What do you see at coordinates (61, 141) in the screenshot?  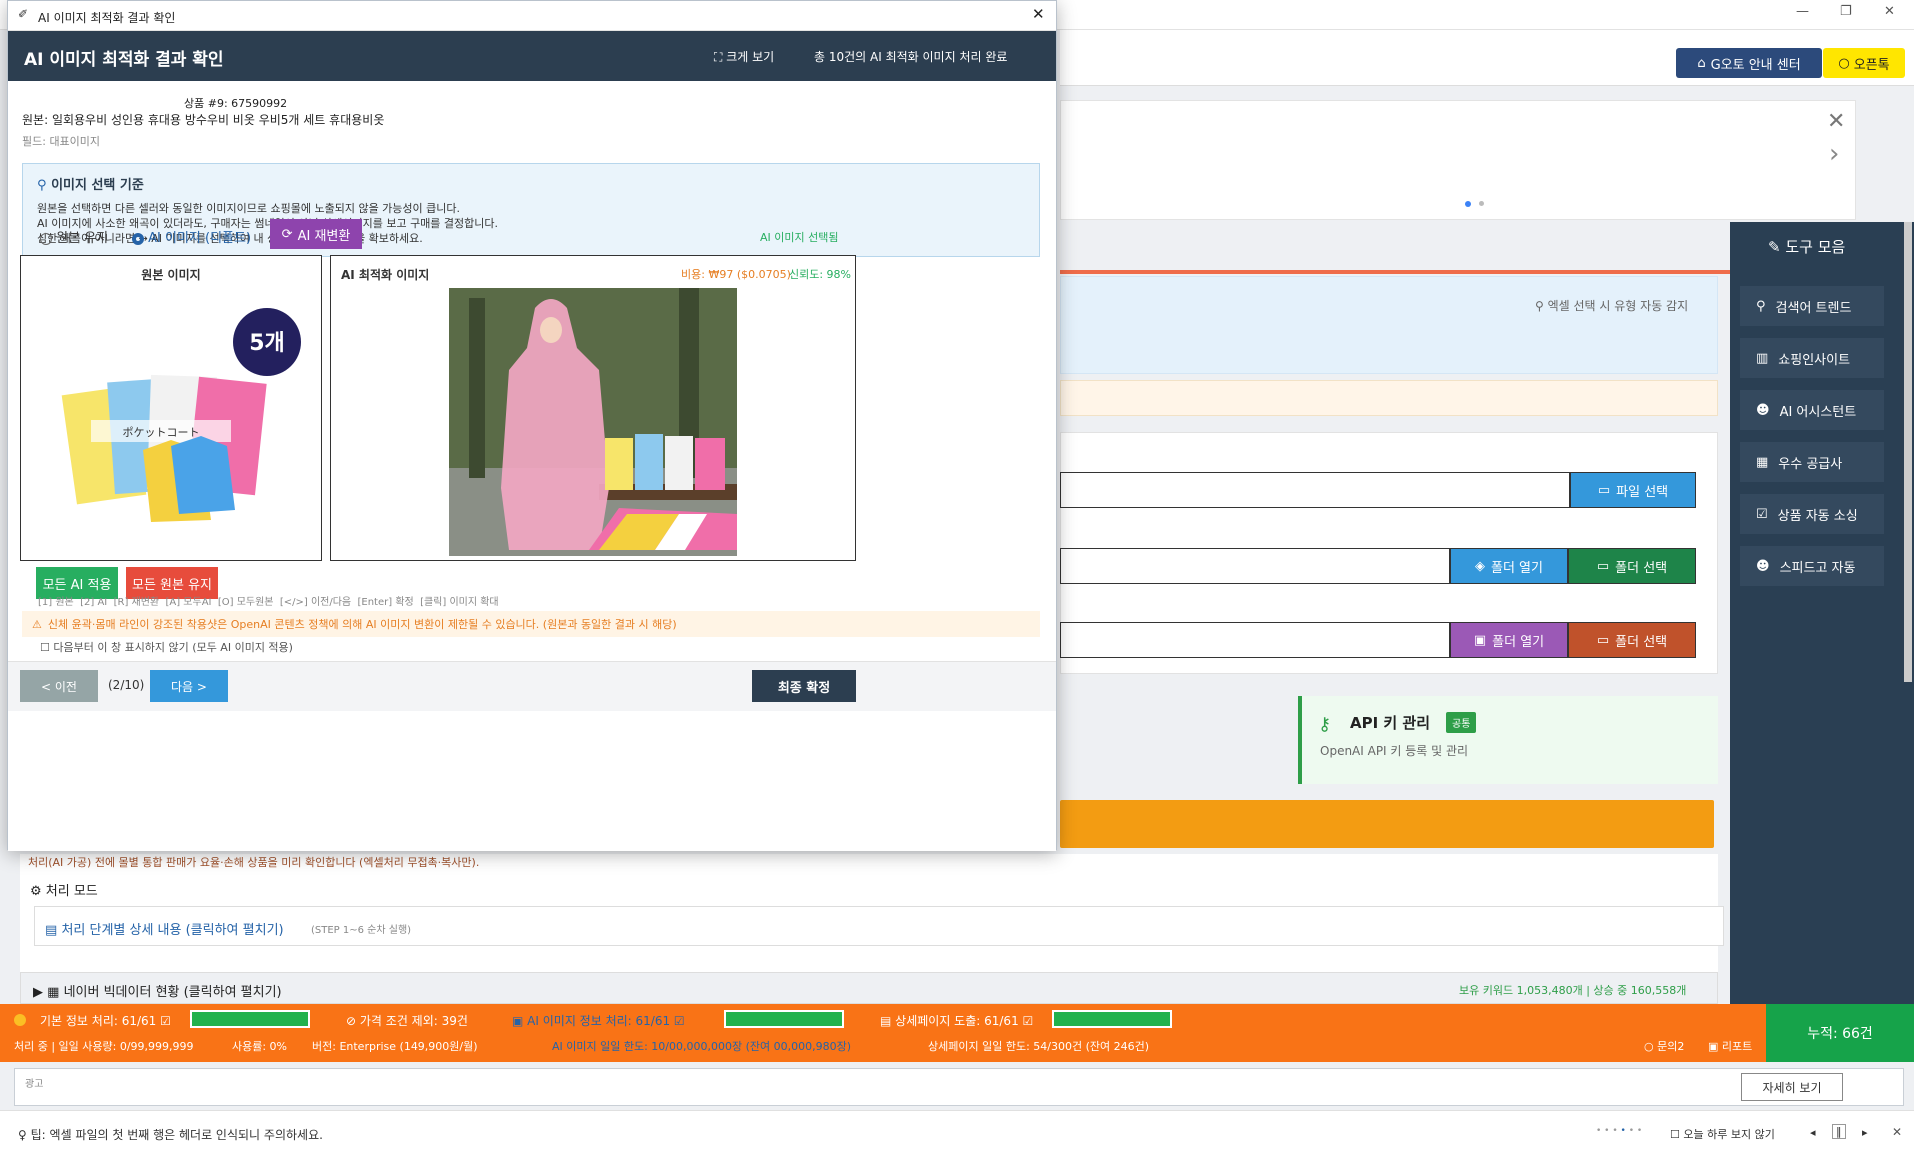 I see `field-label: 필드: 대표이미지` at bounding box center [61, 141].